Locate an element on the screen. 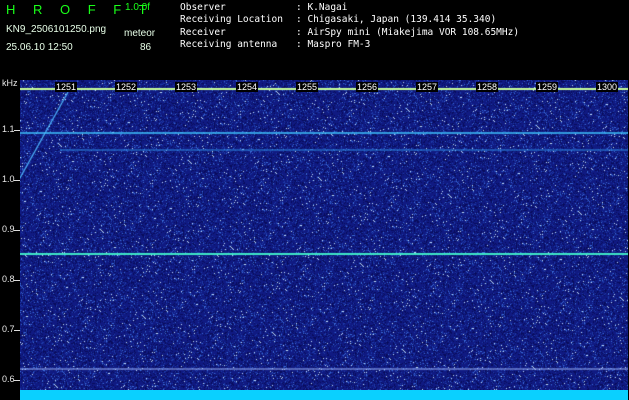 This screenshot has width=629, height=400. minute-label: 1254 is located at coordinates (247, 87).